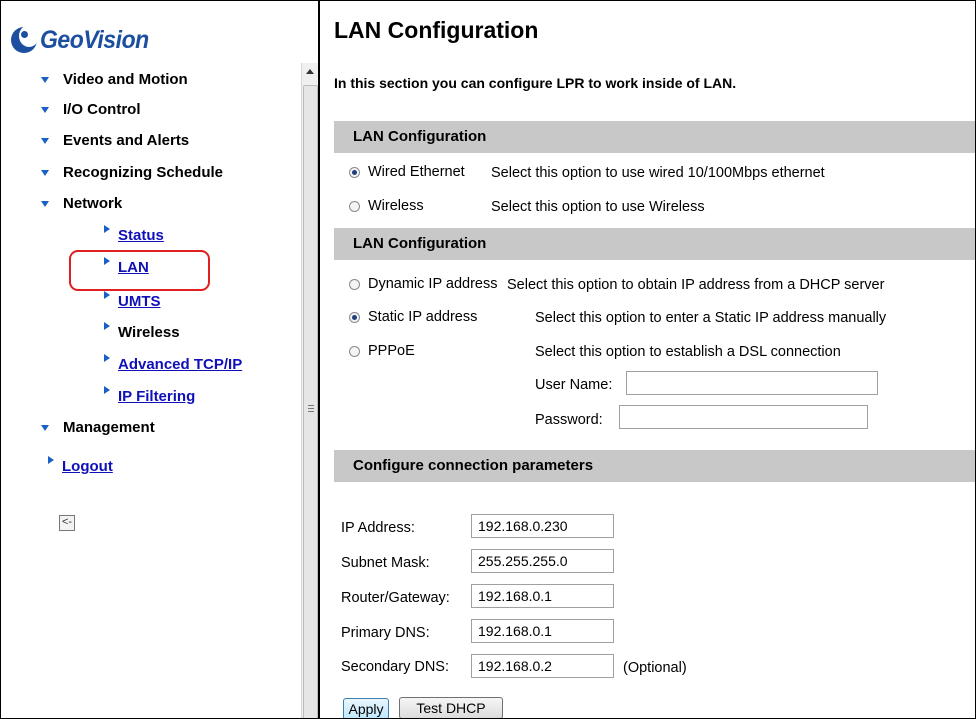  I want to click on dynamic-ip-label: Dynamic IP address, so click(433, 284).